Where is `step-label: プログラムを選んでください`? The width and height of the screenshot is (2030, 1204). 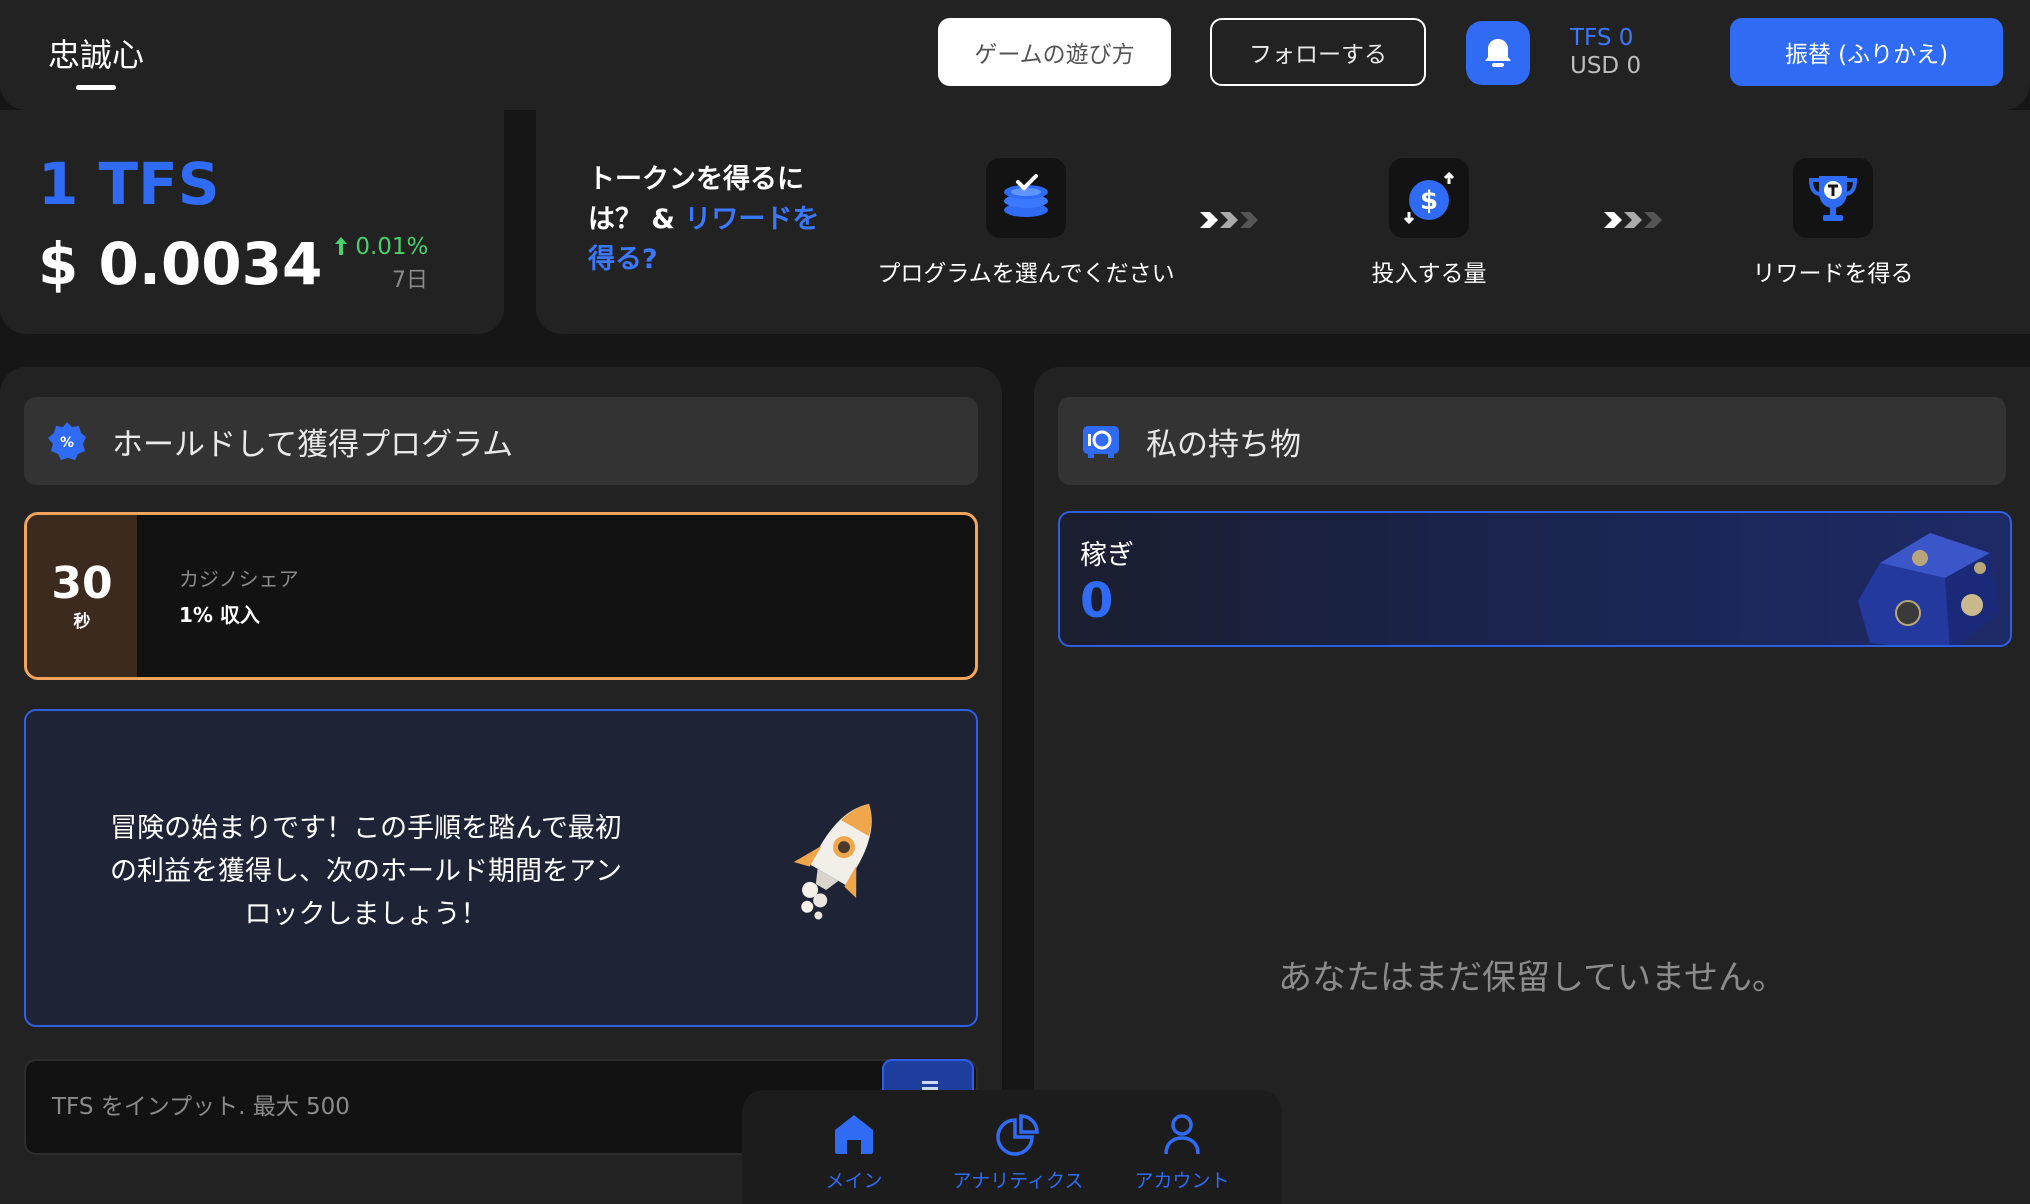
step-label: プログラムを選んでください is located at coordinates (1026, 274).